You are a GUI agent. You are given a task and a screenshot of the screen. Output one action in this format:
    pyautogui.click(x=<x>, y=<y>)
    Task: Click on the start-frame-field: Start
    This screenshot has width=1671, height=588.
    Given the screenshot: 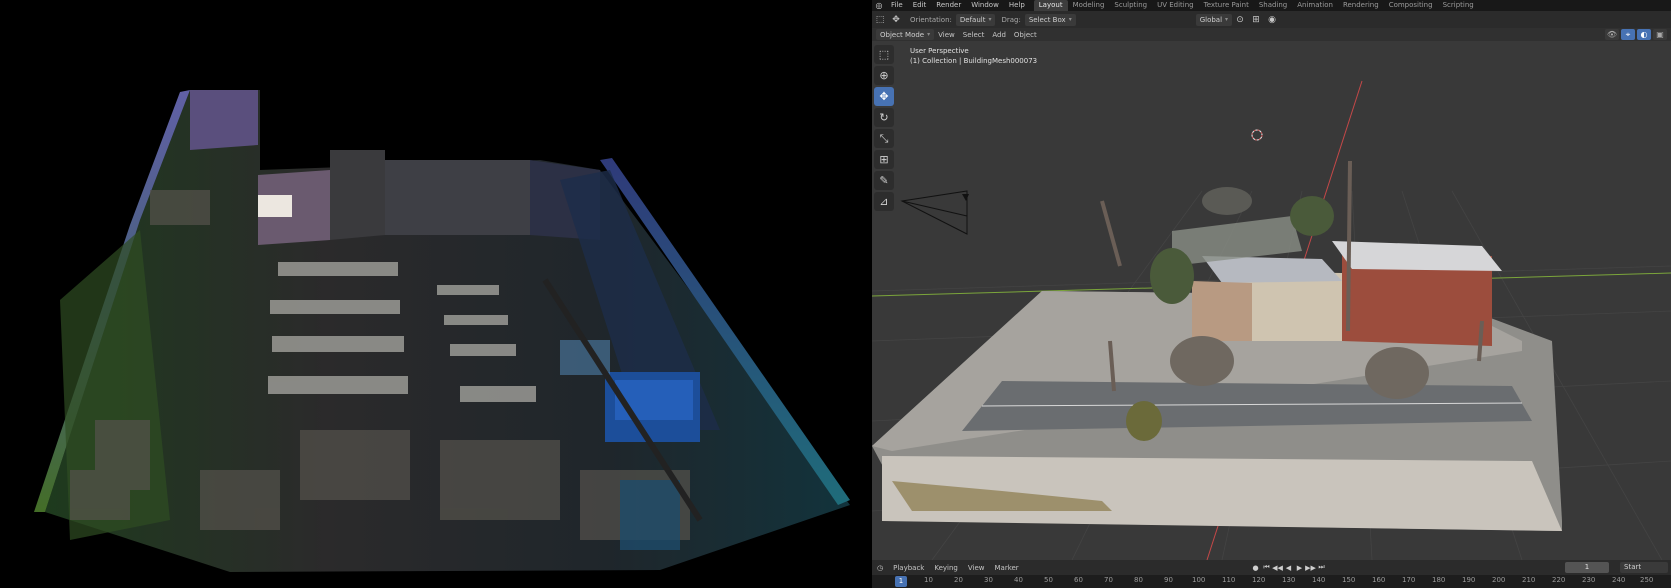 What is the action you would take?
    pyautogui.click(x=1644, y=567)
    